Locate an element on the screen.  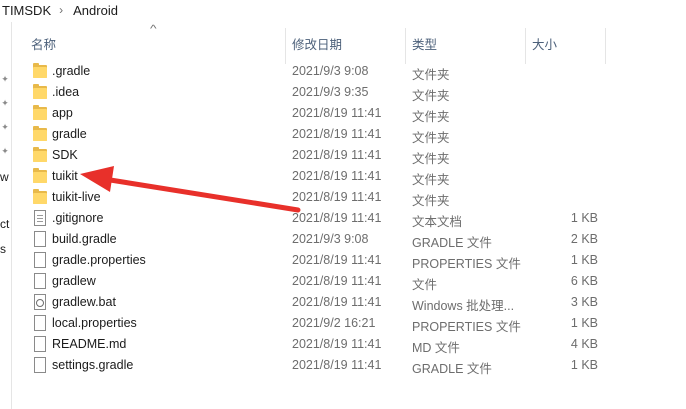
column-header: ^ 名称 修改日期 类型 大小 is located at coordinates (349, 43).